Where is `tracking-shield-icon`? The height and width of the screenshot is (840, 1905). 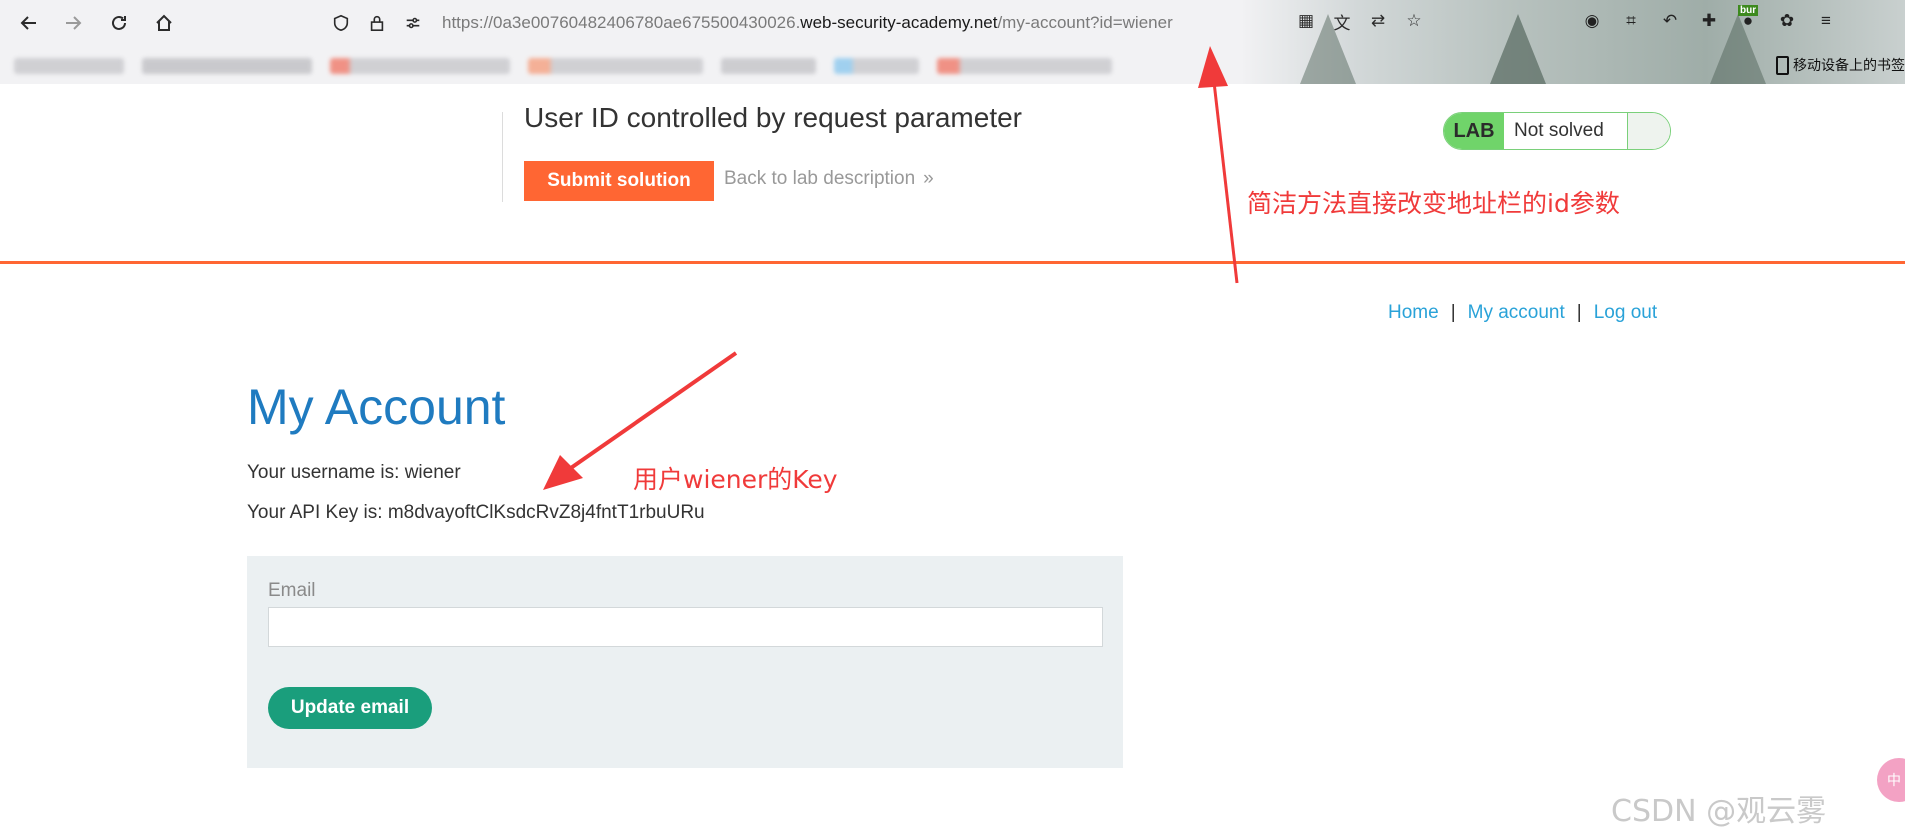 tracking-shield-icon is located at coordinates (341, 23).